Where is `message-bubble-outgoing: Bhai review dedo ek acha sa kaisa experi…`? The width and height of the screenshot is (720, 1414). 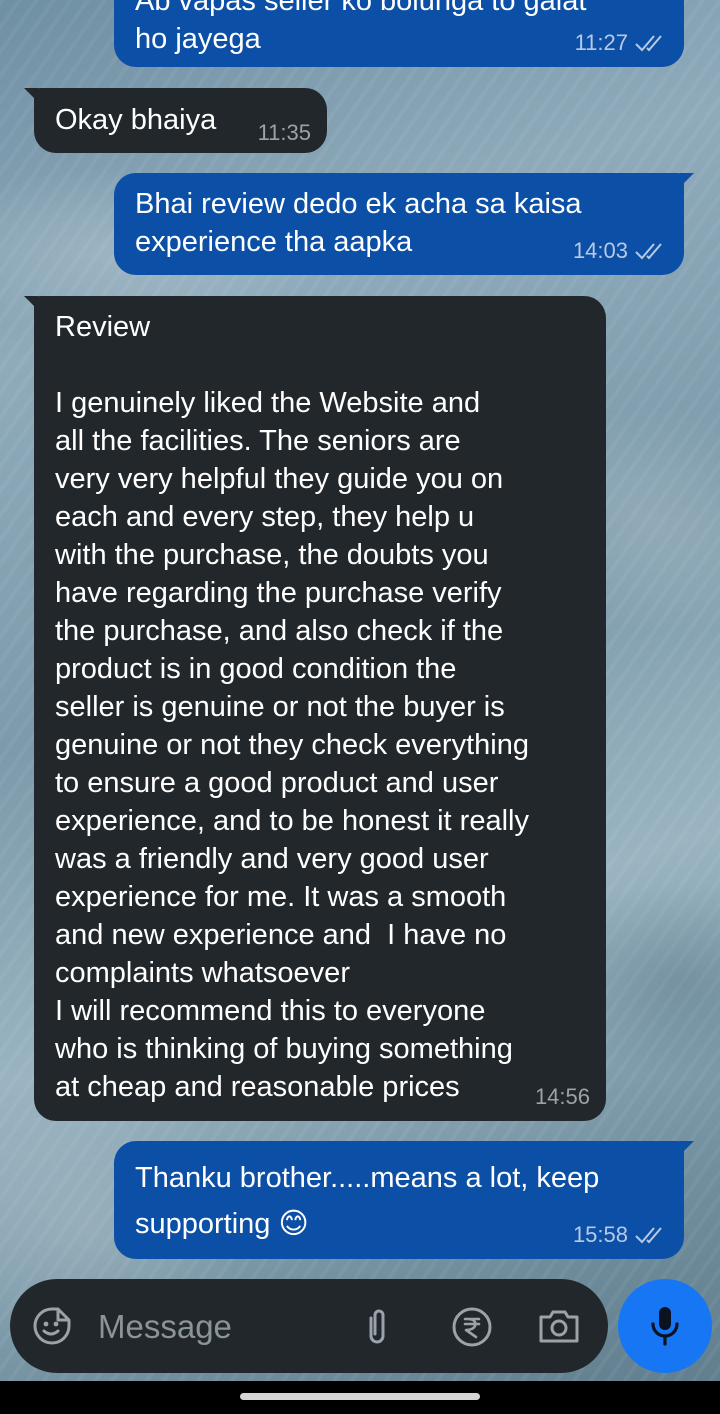
message-bubble-outgoing: Bhai review dedo ek acha sa kaisa experi… is located at coordinates (404, 224).